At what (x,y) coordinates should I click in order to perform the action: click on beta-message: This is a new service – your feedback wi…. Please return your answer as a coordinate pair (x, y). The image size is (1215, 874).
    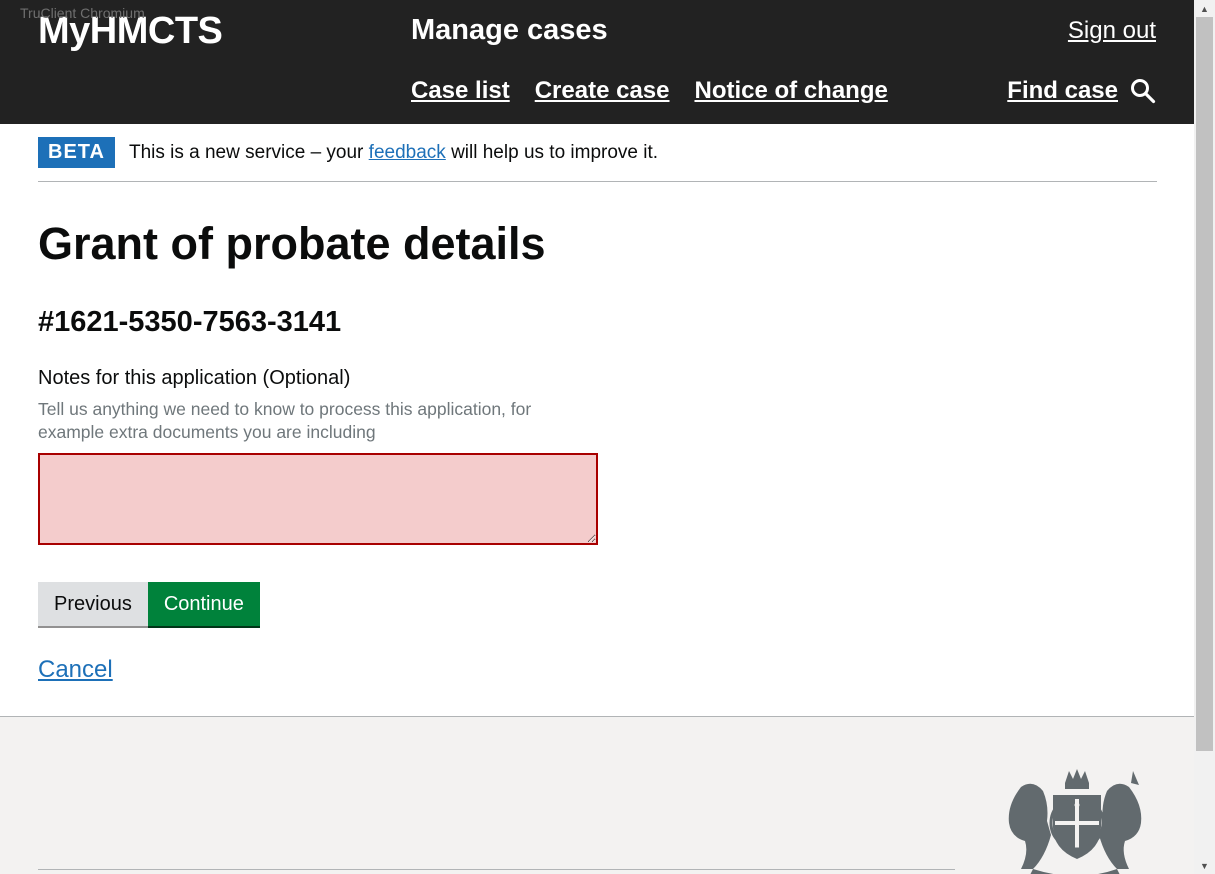
    Looking at the image, I should click on (393, 153).